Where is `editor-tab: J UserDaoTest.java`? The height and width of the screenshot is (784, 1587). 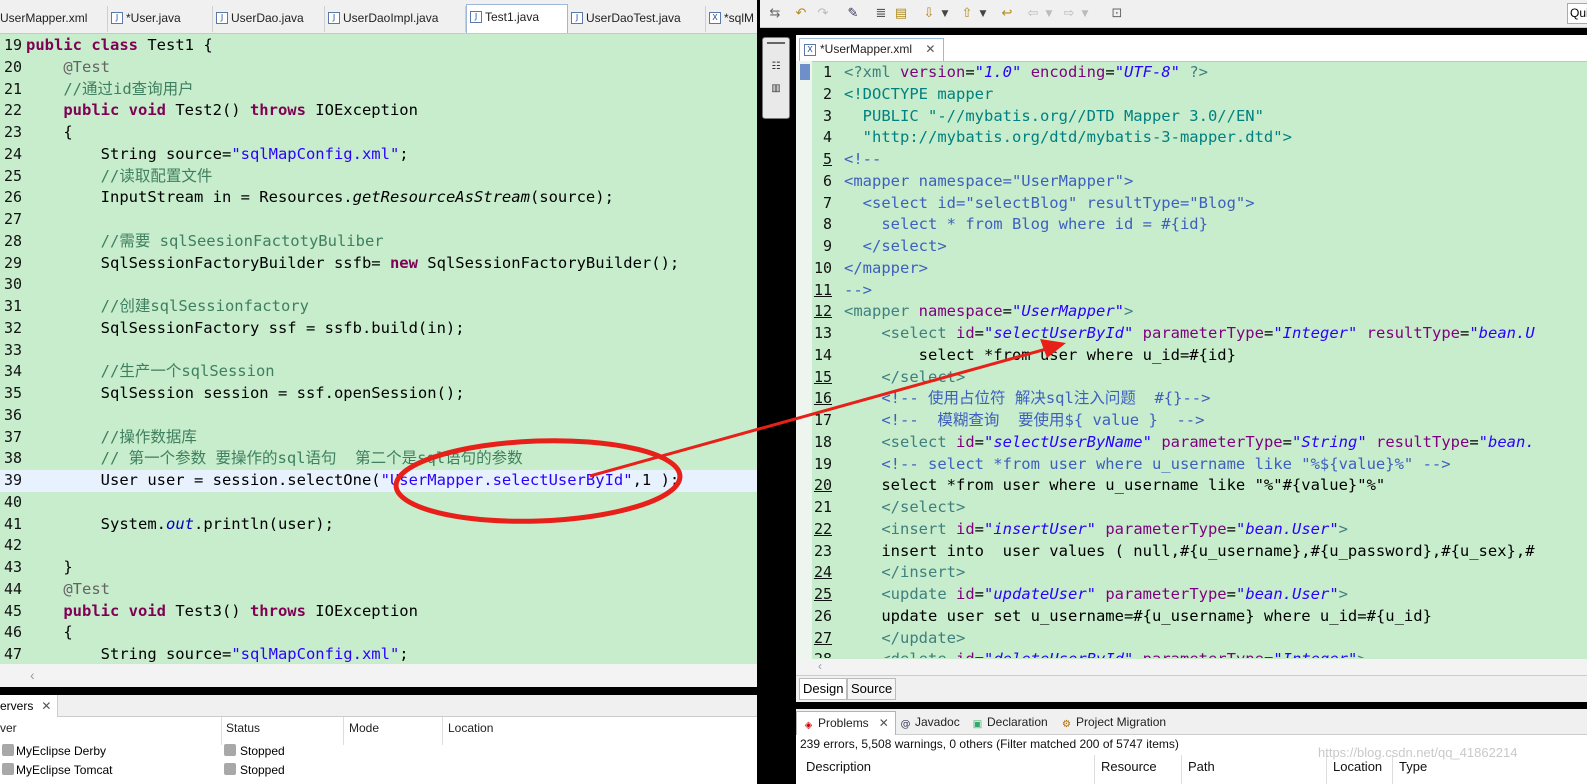
editor-tab: J UserDaoTest.java is located at coordinates (637, 19).